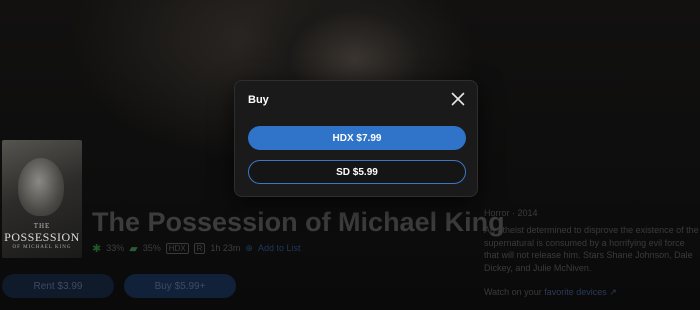  What do you see at coordinates (97, 248) in the screenshot?
I see `tomato-icon: ✱` at bounding box center [97, 248].